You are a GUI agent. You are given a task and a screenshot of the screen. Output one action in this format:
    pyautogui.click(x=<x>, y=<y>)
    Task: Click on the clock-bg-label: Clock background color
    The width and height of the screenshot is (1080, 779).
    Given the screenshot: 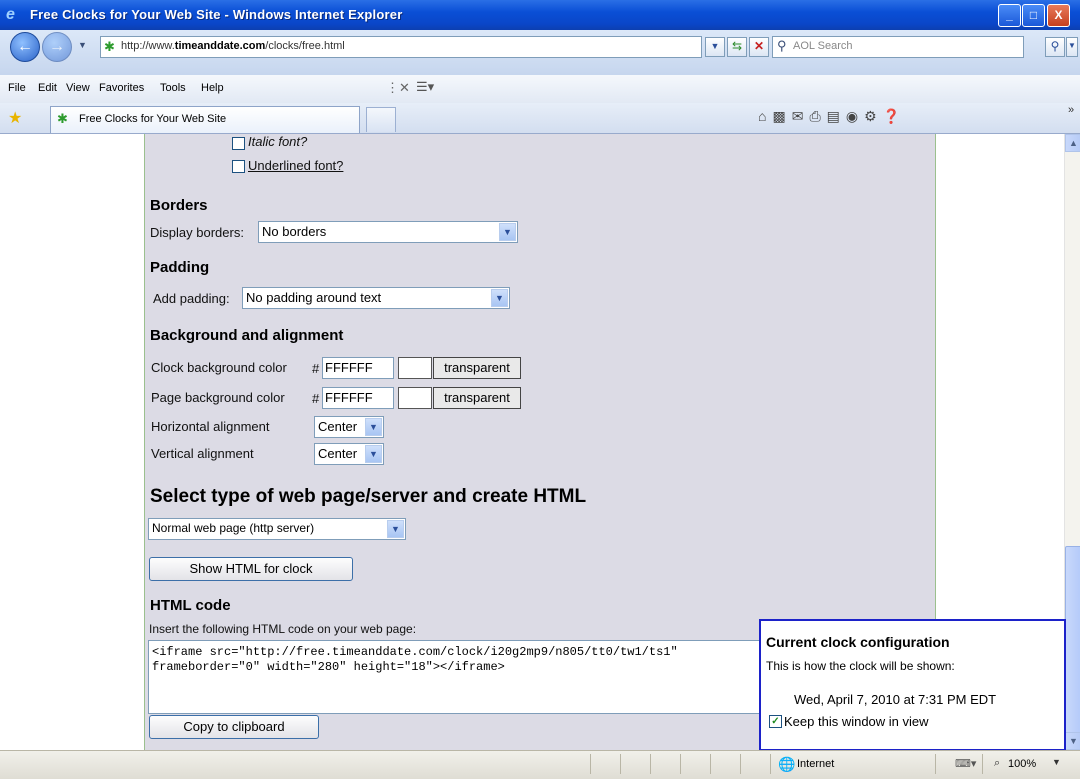 What is the action you would take?
    pyautogui.click(x=219, y=367)
    